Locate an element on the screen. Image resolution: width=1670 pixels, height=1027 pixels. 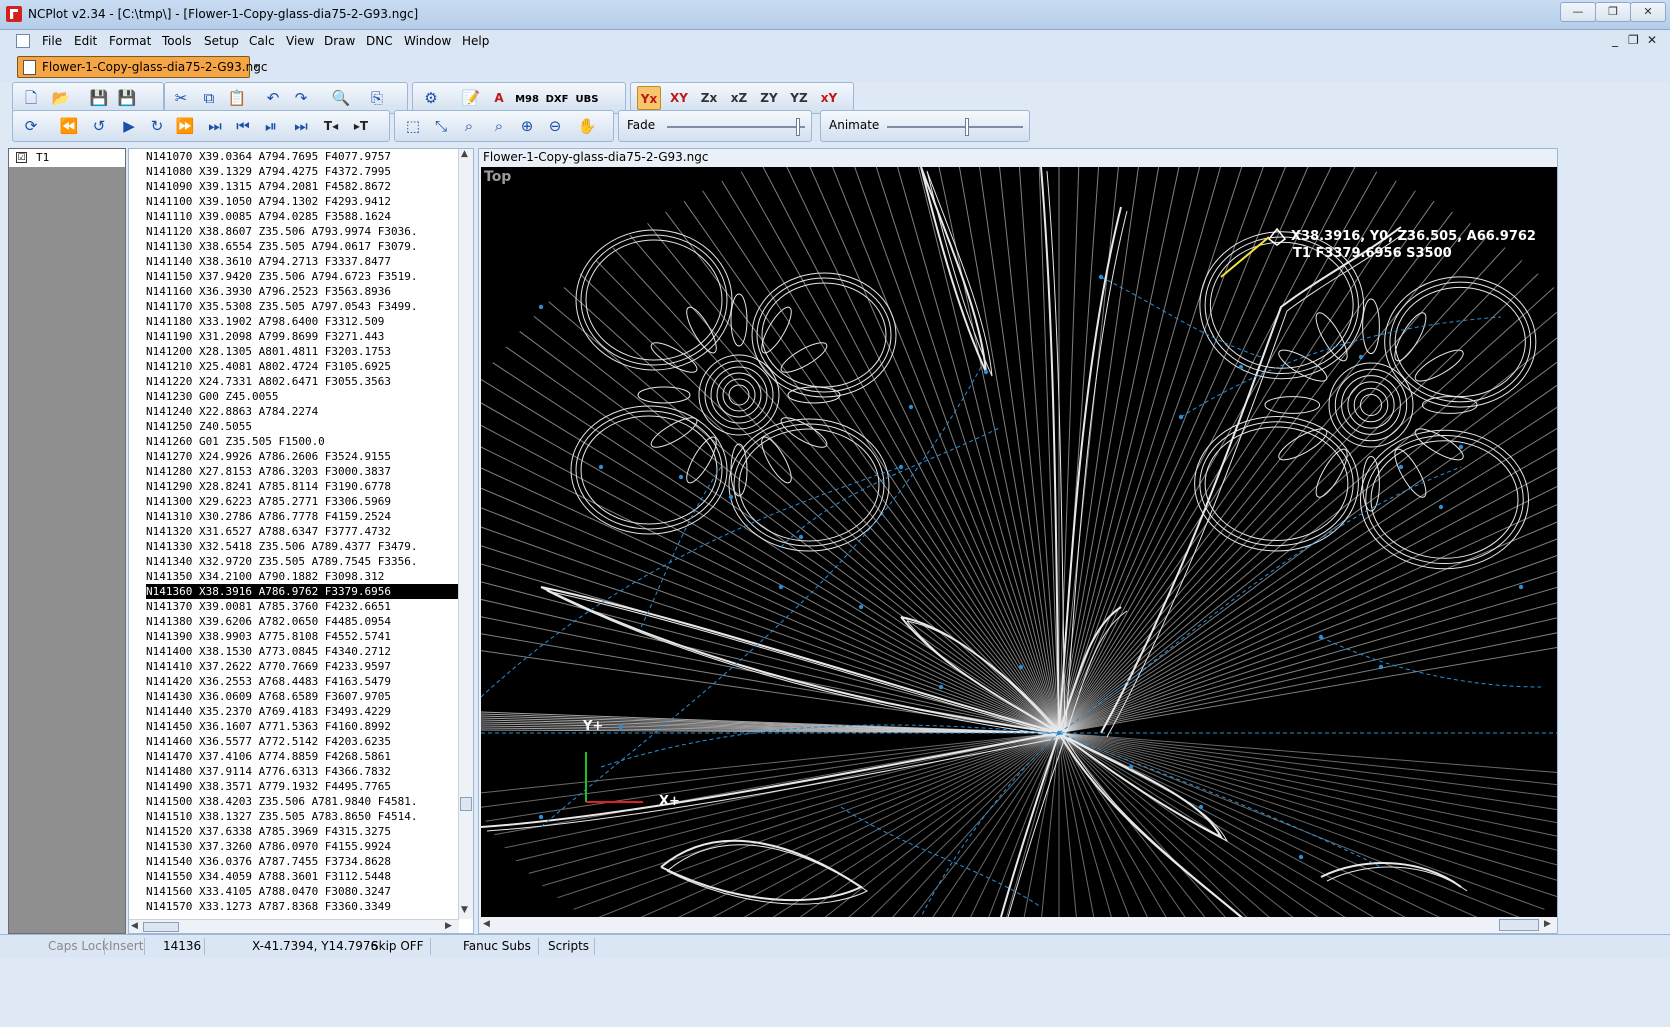
editor-hscroll-thumb is located at coordinates (161, 927).